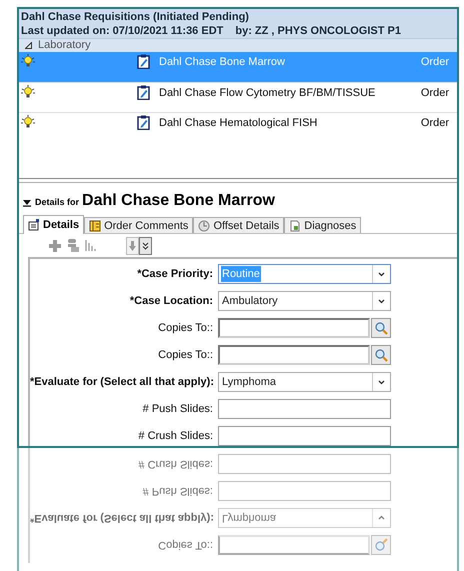 The width and height of the screenshot is (464, 571). What do you see at coordinates (295, 226) in the screenshot?
I see `file-icon` at bounding box center [295, 226].